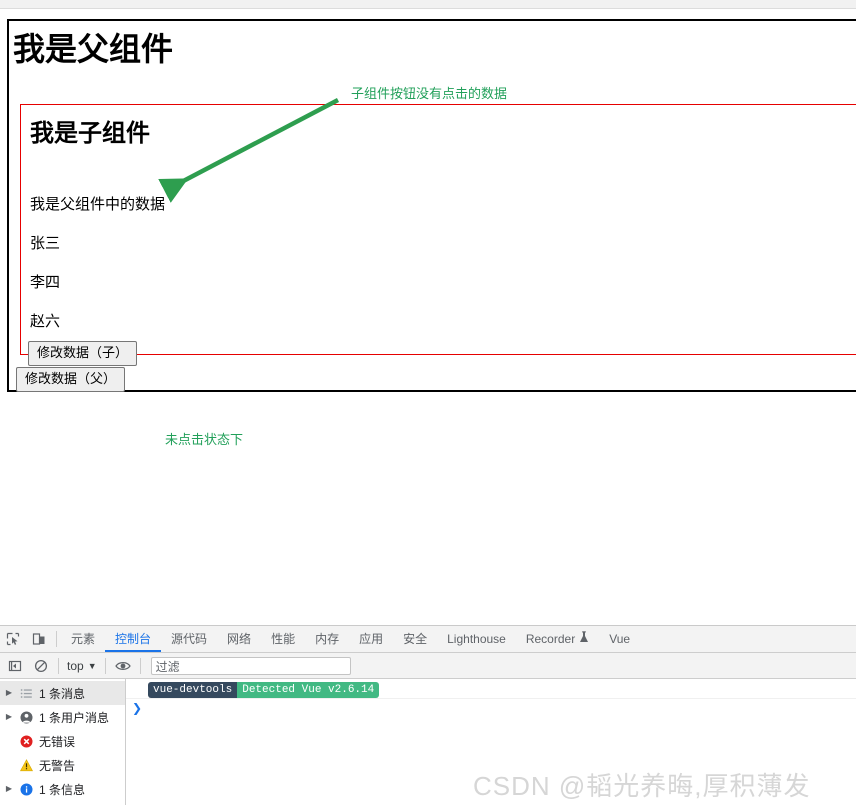 The width and height of the screenshot is (856, 806). What do you see at coordinates (75, 665) in the screenshot?
I see `console-context-label: top` at bounding box center [75, 665].